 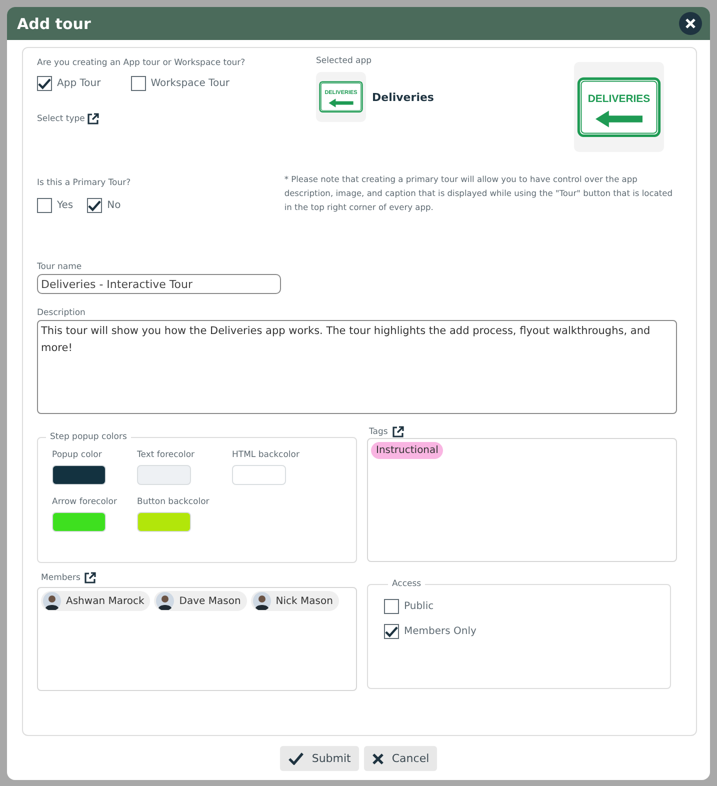 I want to click on cancel-button: Cancel, so click(x=401, y=758).